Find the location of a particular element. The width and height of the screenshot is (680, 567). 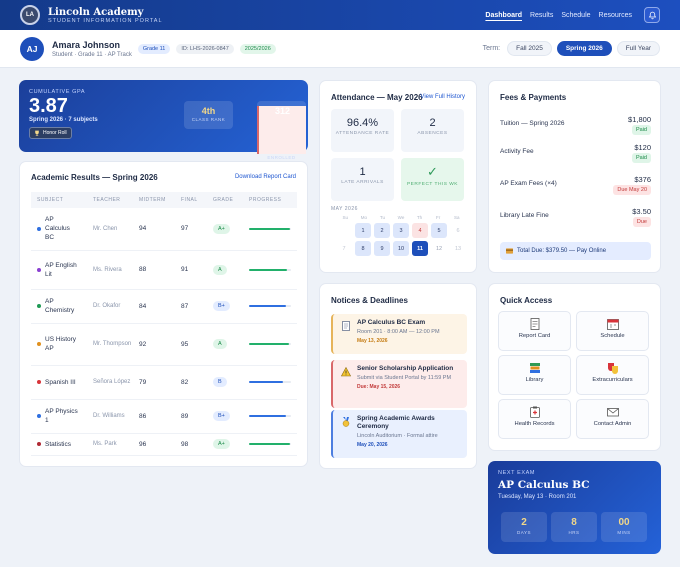

calendar-day: 6 is located at coordinates (458, 230).